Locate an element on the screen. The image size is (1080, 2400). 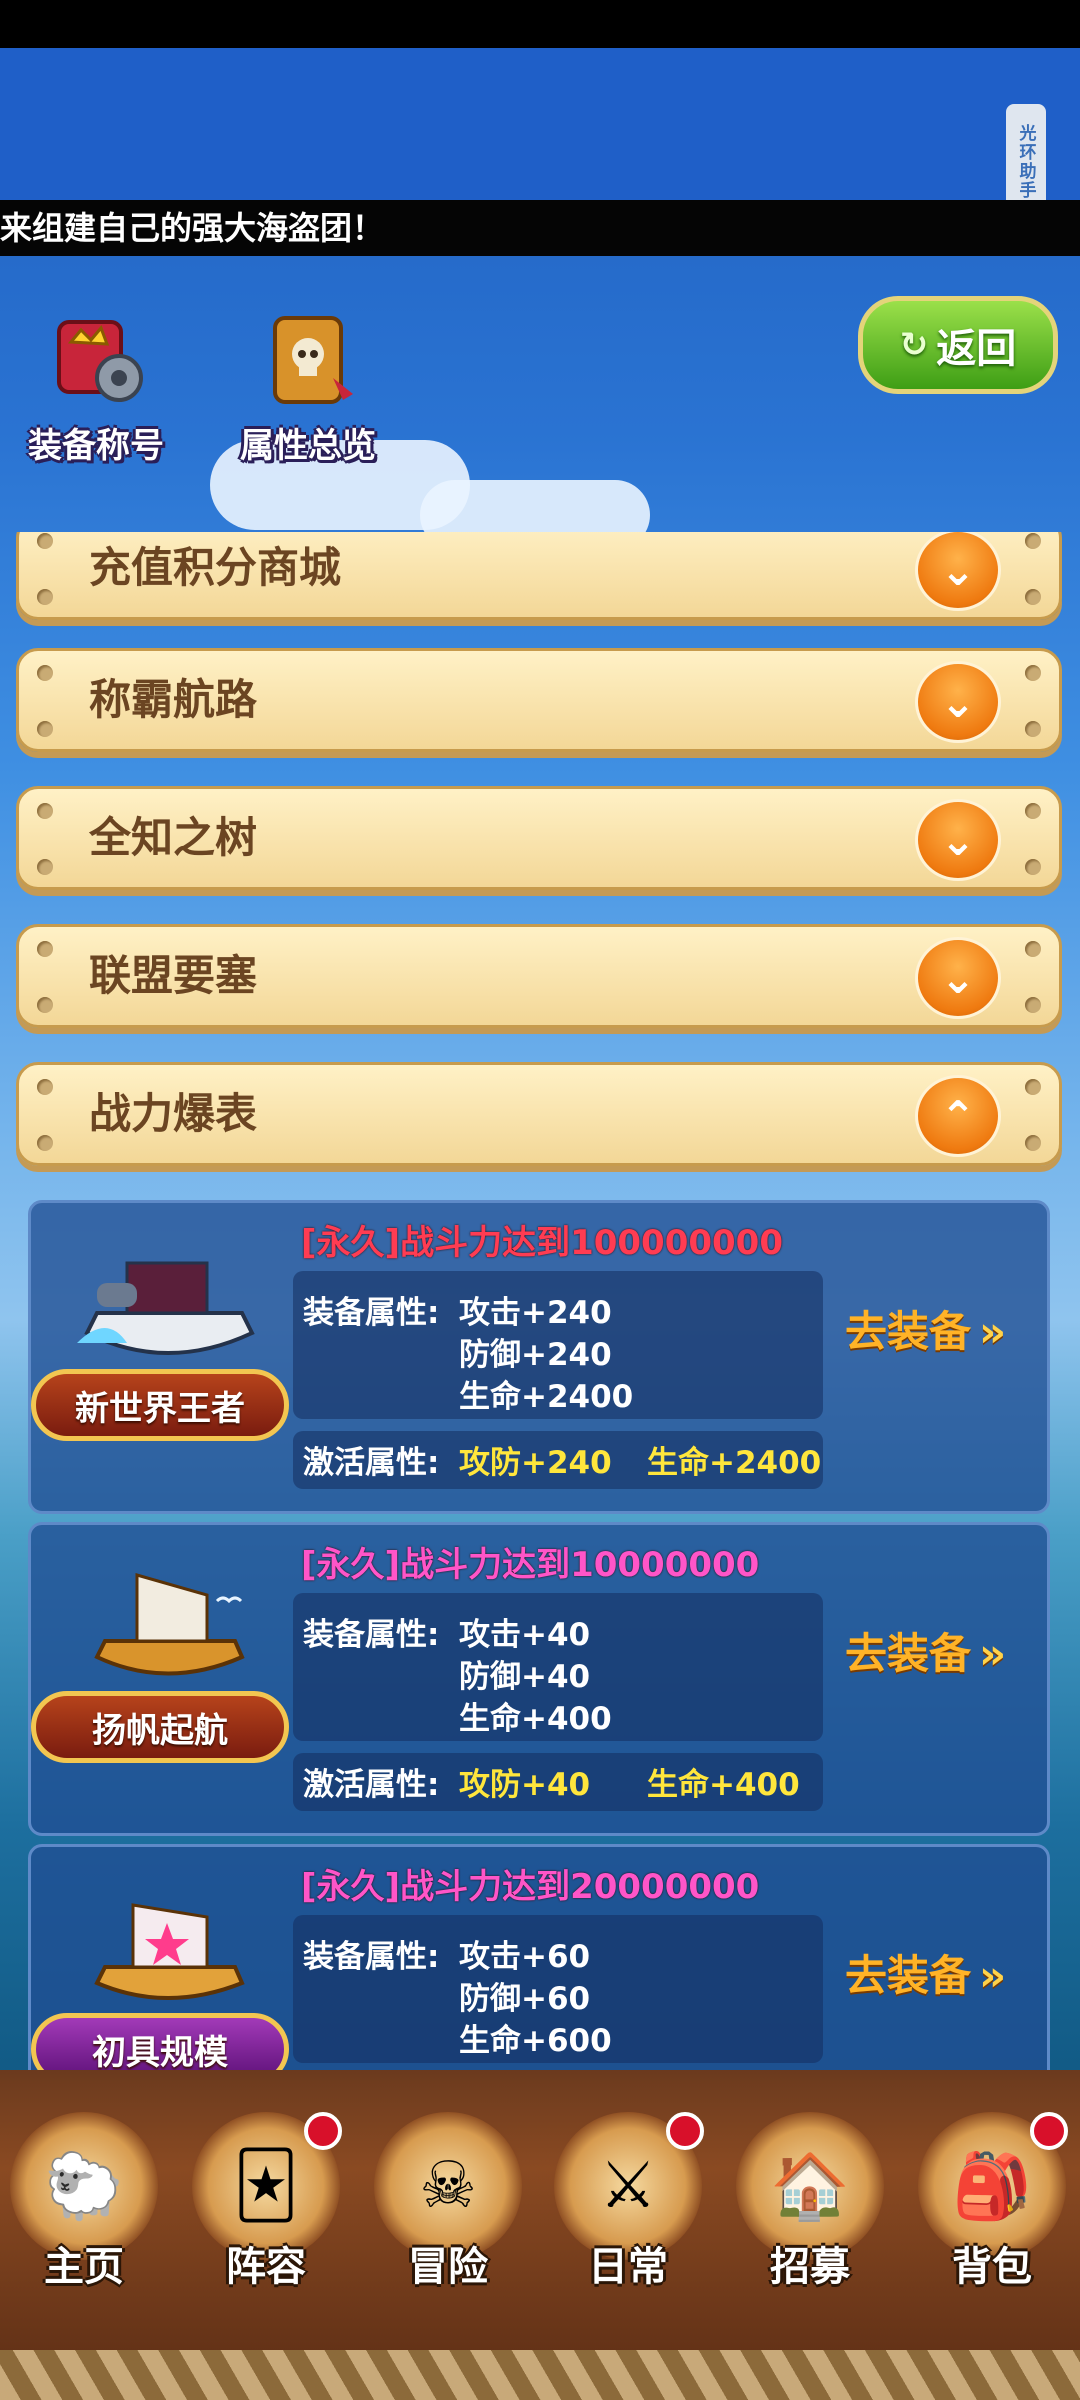
category-bar: 称霸航路 ⌄ is located at coordinates (539, 700).